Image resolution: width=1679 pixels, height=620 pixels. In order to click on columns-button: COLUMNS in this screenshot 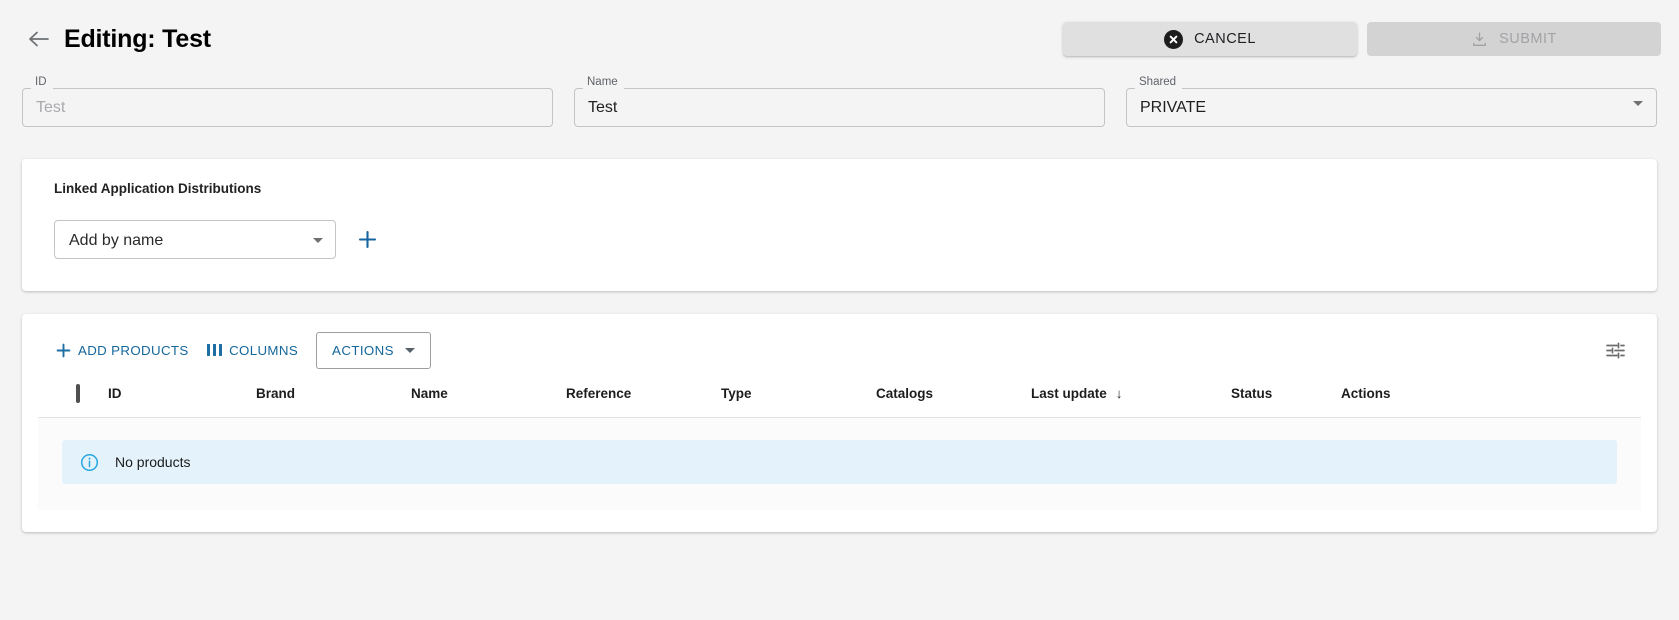, I will do `click(252, 350)`.